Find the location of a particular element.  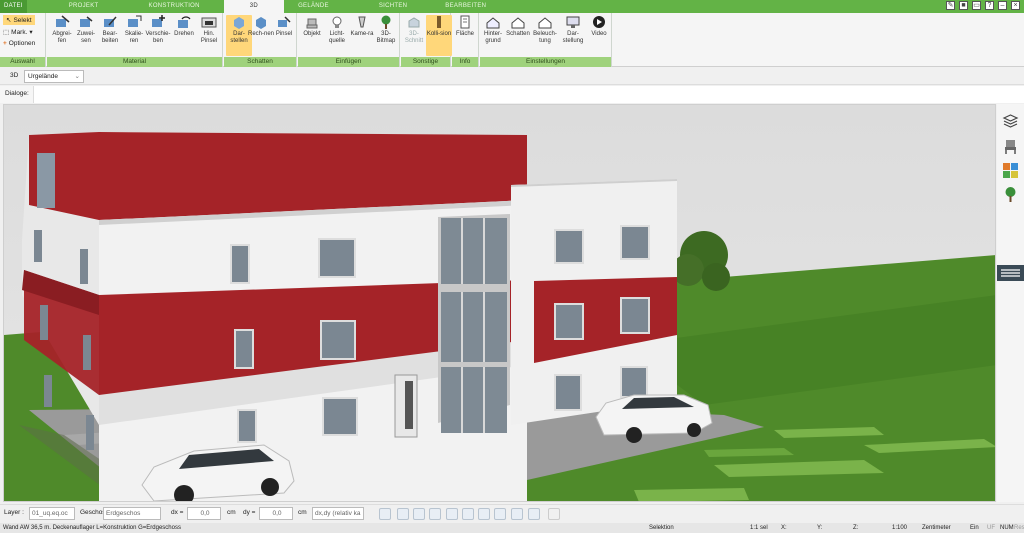

group-info: Fläche Info is located at coordinates (465, 40).